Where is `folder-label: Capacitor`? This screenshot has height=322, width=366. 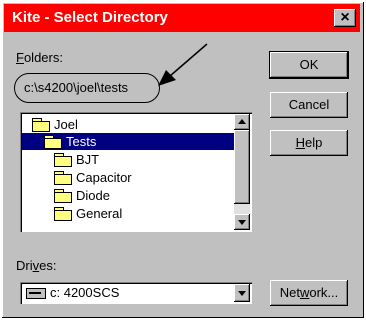
folder-label: Capacitor is located at coordinates (104, 177).